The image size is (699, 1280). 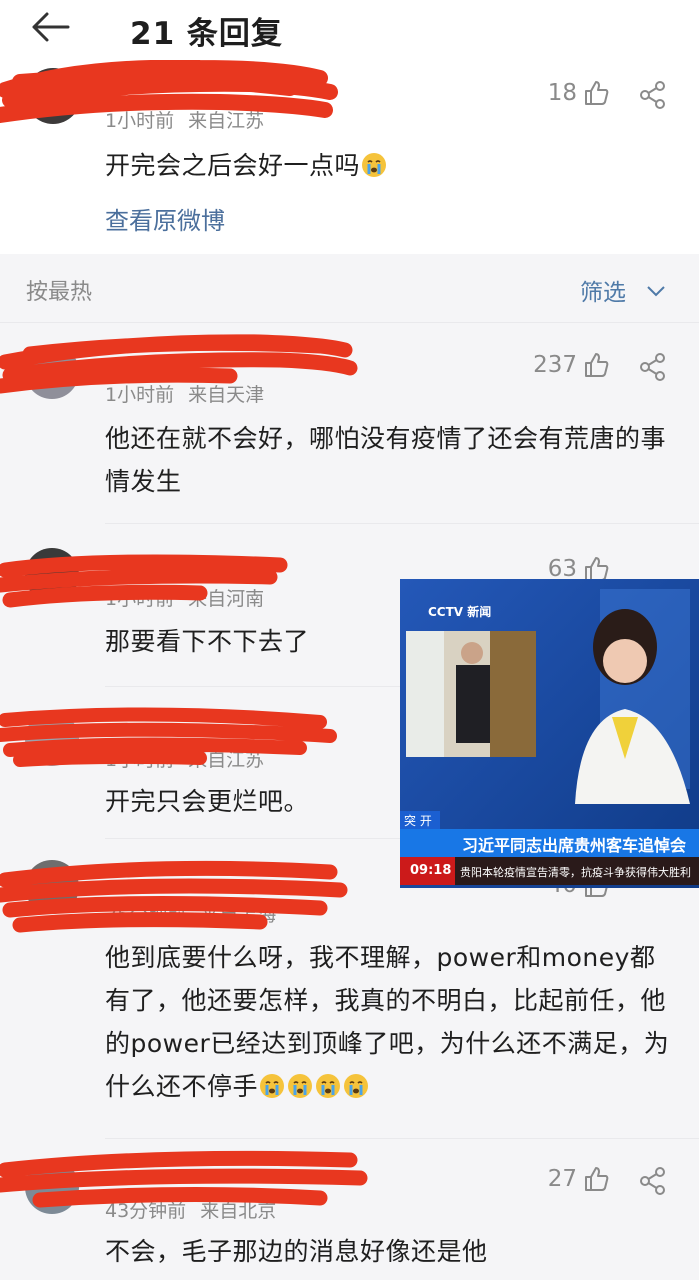 I want to click on like-count: 237, so click(x=555, y=365).